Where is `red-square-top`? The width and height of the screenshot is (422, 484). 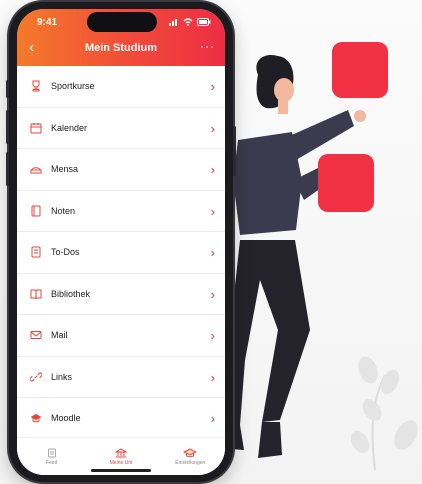 red-square-top is located at coordinates (360, 70).